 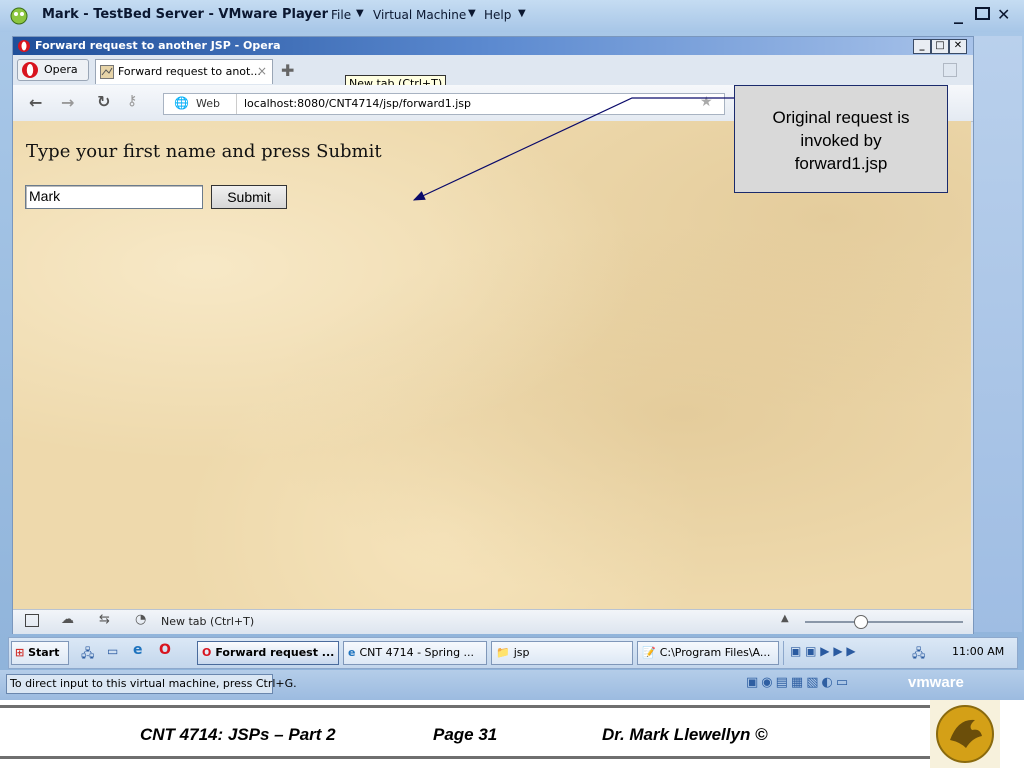 I want to click on windows-logo-icon: ⊞, so click(x=20, y=652).